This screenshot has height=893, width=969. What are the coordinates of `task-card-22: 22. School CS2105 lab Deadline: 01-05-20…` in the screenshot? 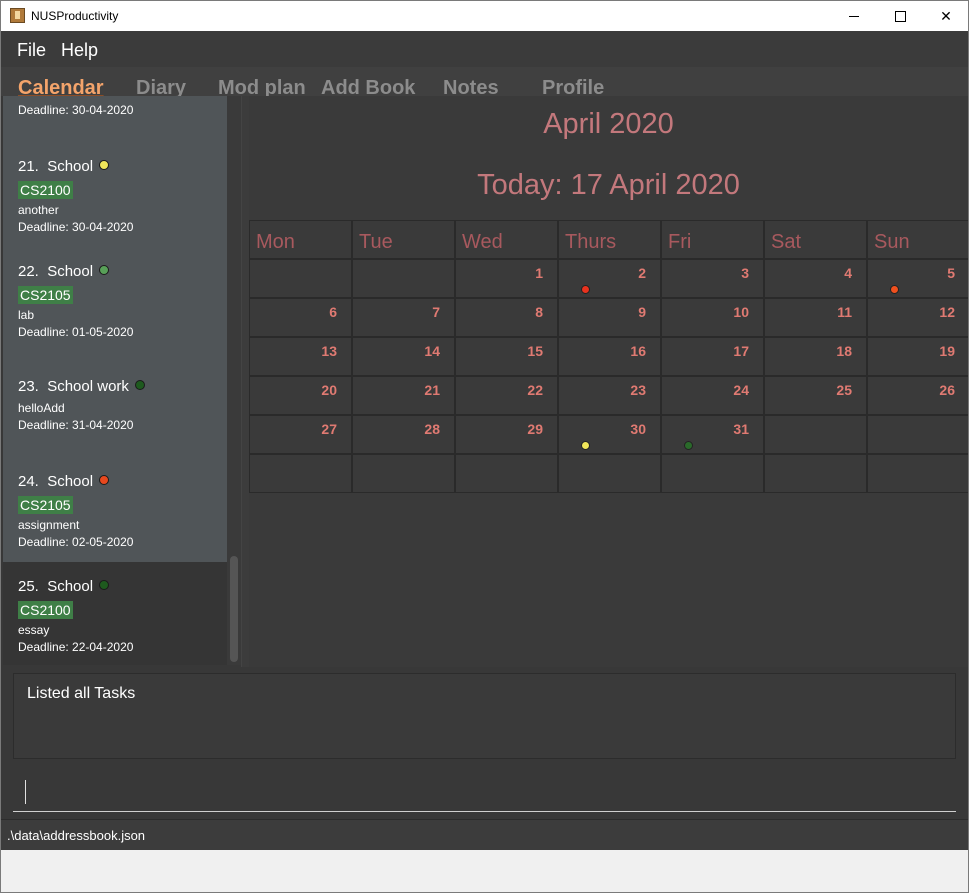 It's located at (115, 305).